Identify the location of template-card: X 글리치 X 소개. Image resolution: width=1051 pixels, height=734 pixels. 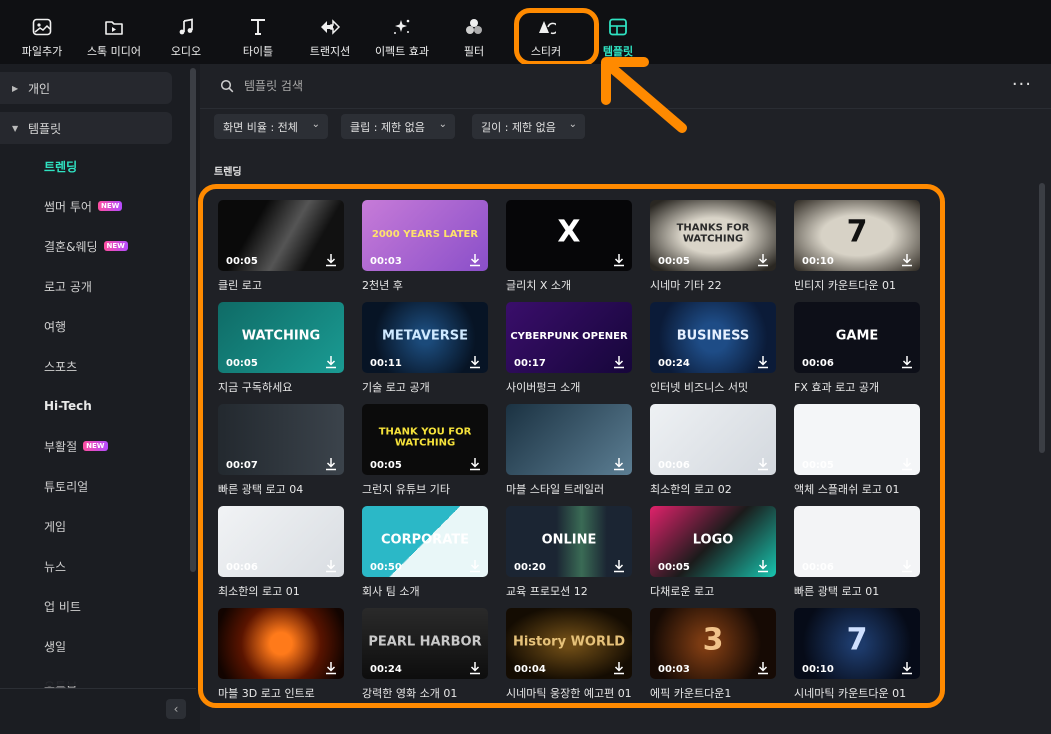
(569, 246).